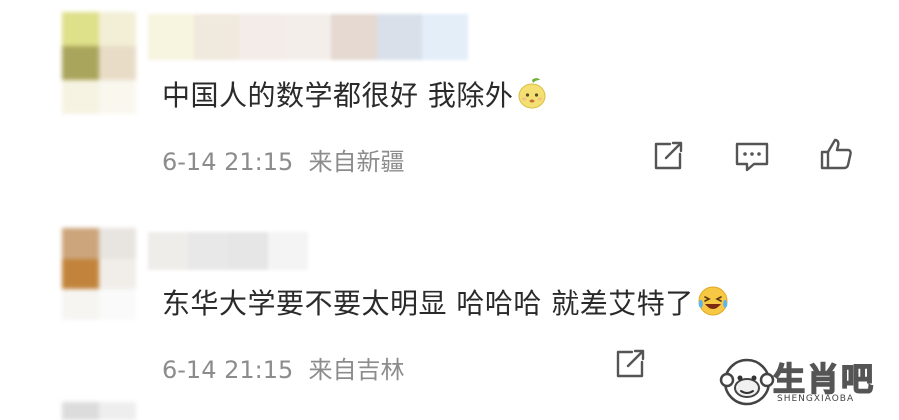 The width and height of the screenshot is (899, 420). Describe the element at coordinates (356, 370) in the screenshot. I see `location: 来自吉林` at that location.